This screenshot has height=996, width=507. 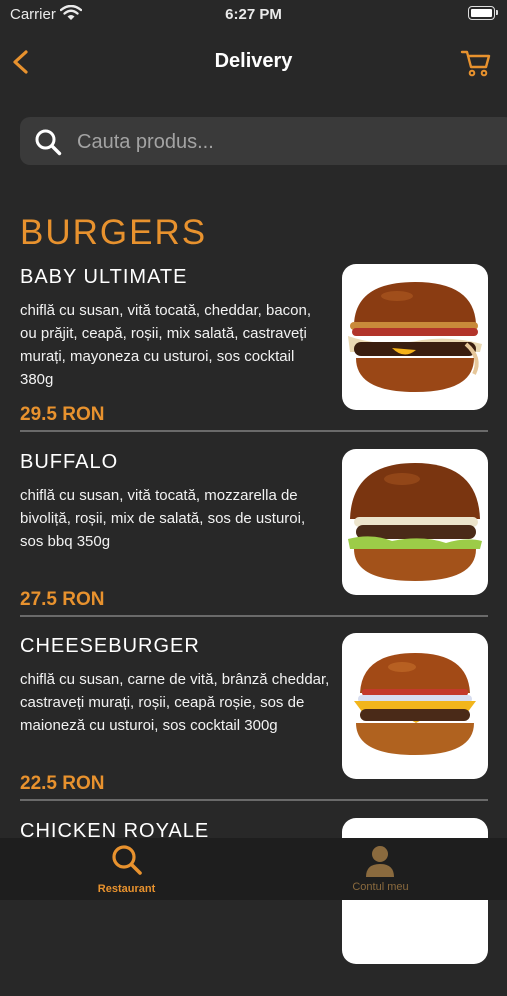 I want to click on battery-icon, so click(x=483, y=13).